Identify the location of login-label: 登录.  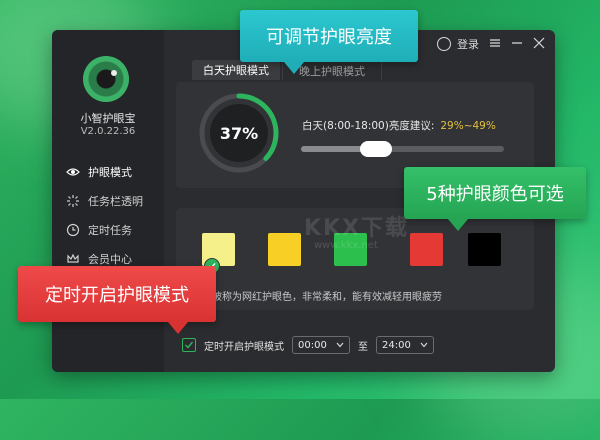
(468, 44).